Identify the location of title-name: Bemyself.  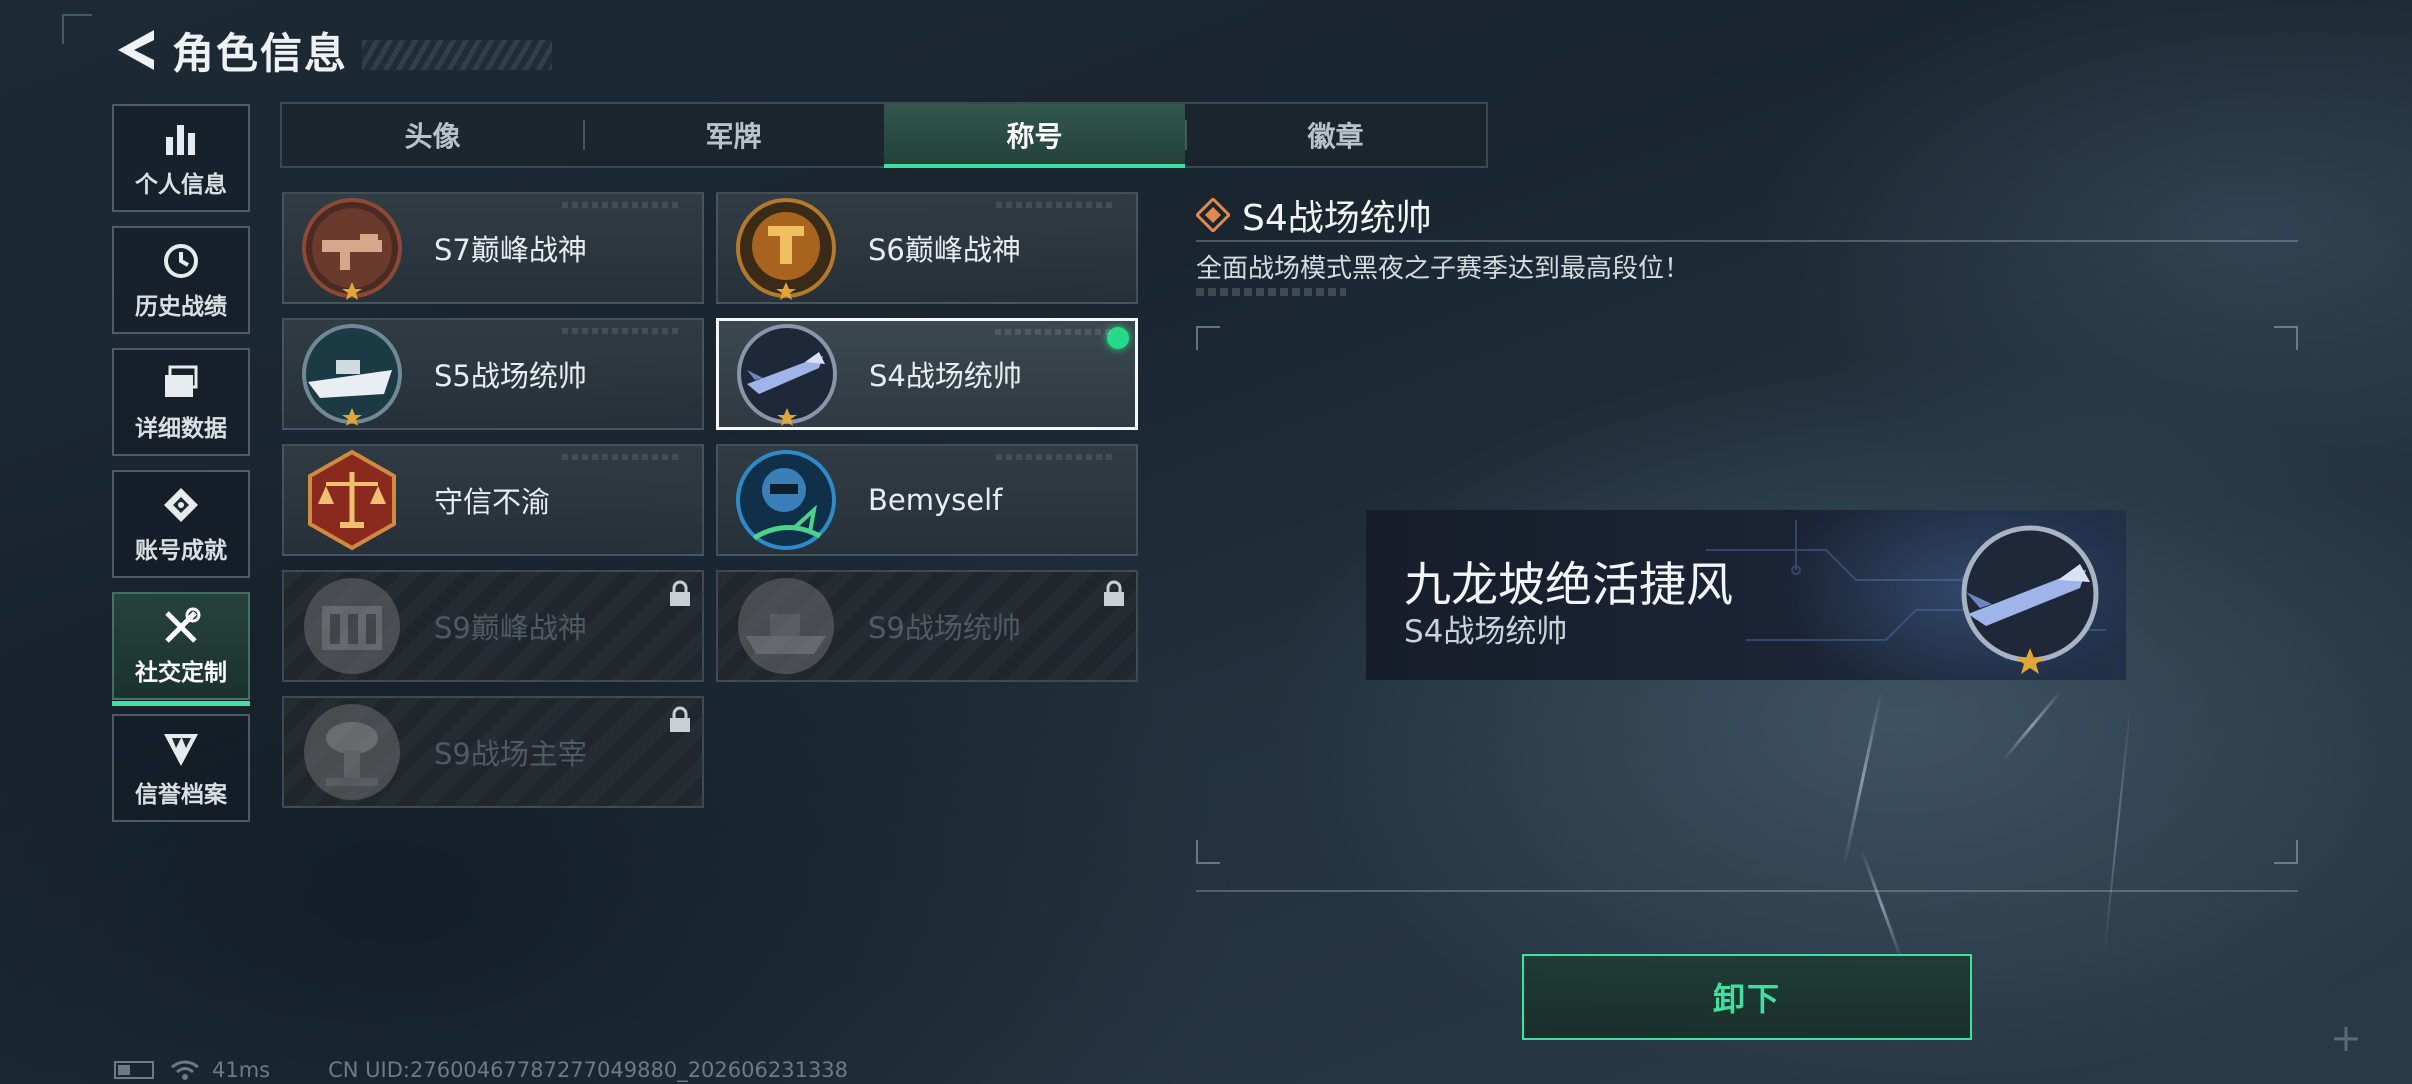
(935, 500).